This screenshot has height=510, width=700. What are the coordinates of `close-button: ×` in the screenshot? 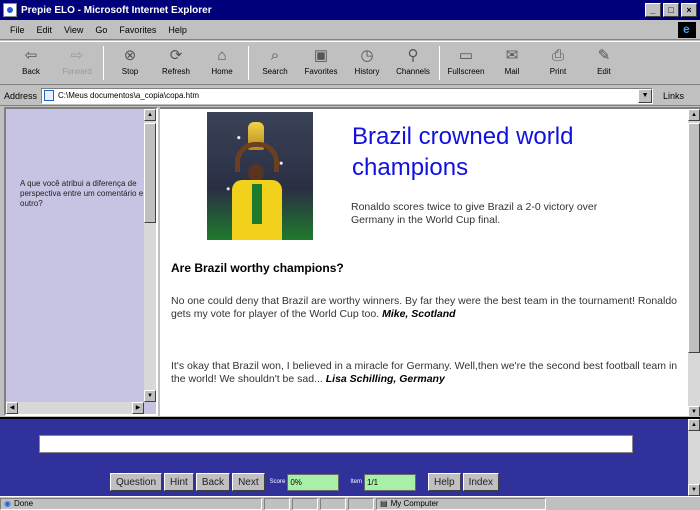 It's located at (689, 10).